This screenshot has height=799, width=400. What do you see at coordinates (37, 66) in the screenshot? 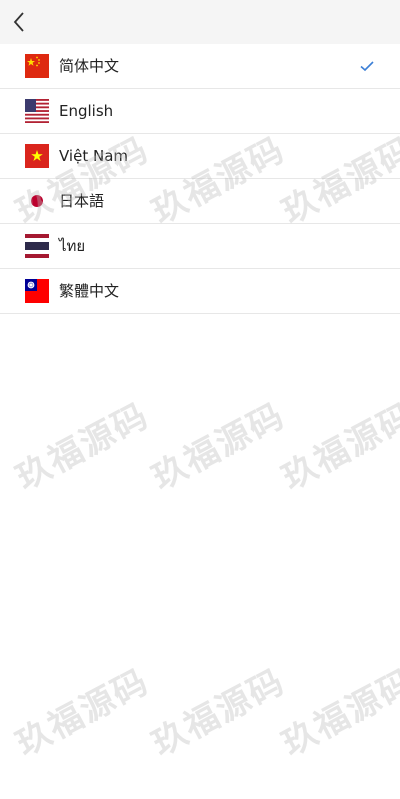
I see `china-flag-icon` at bounding box center [37, 66].